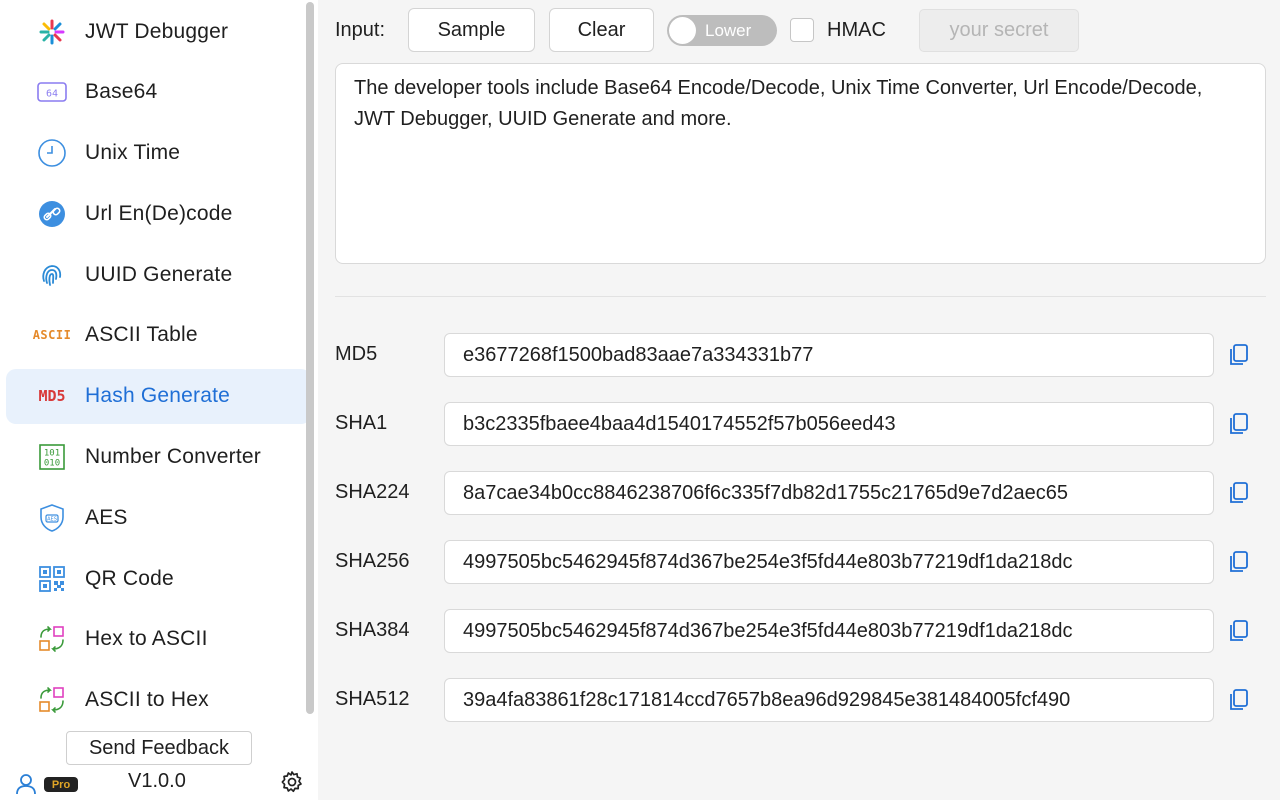  I want to click on hash-row-md5: MD5 e3677268f1500bad83aae7a334331b77, so click(800, 355).